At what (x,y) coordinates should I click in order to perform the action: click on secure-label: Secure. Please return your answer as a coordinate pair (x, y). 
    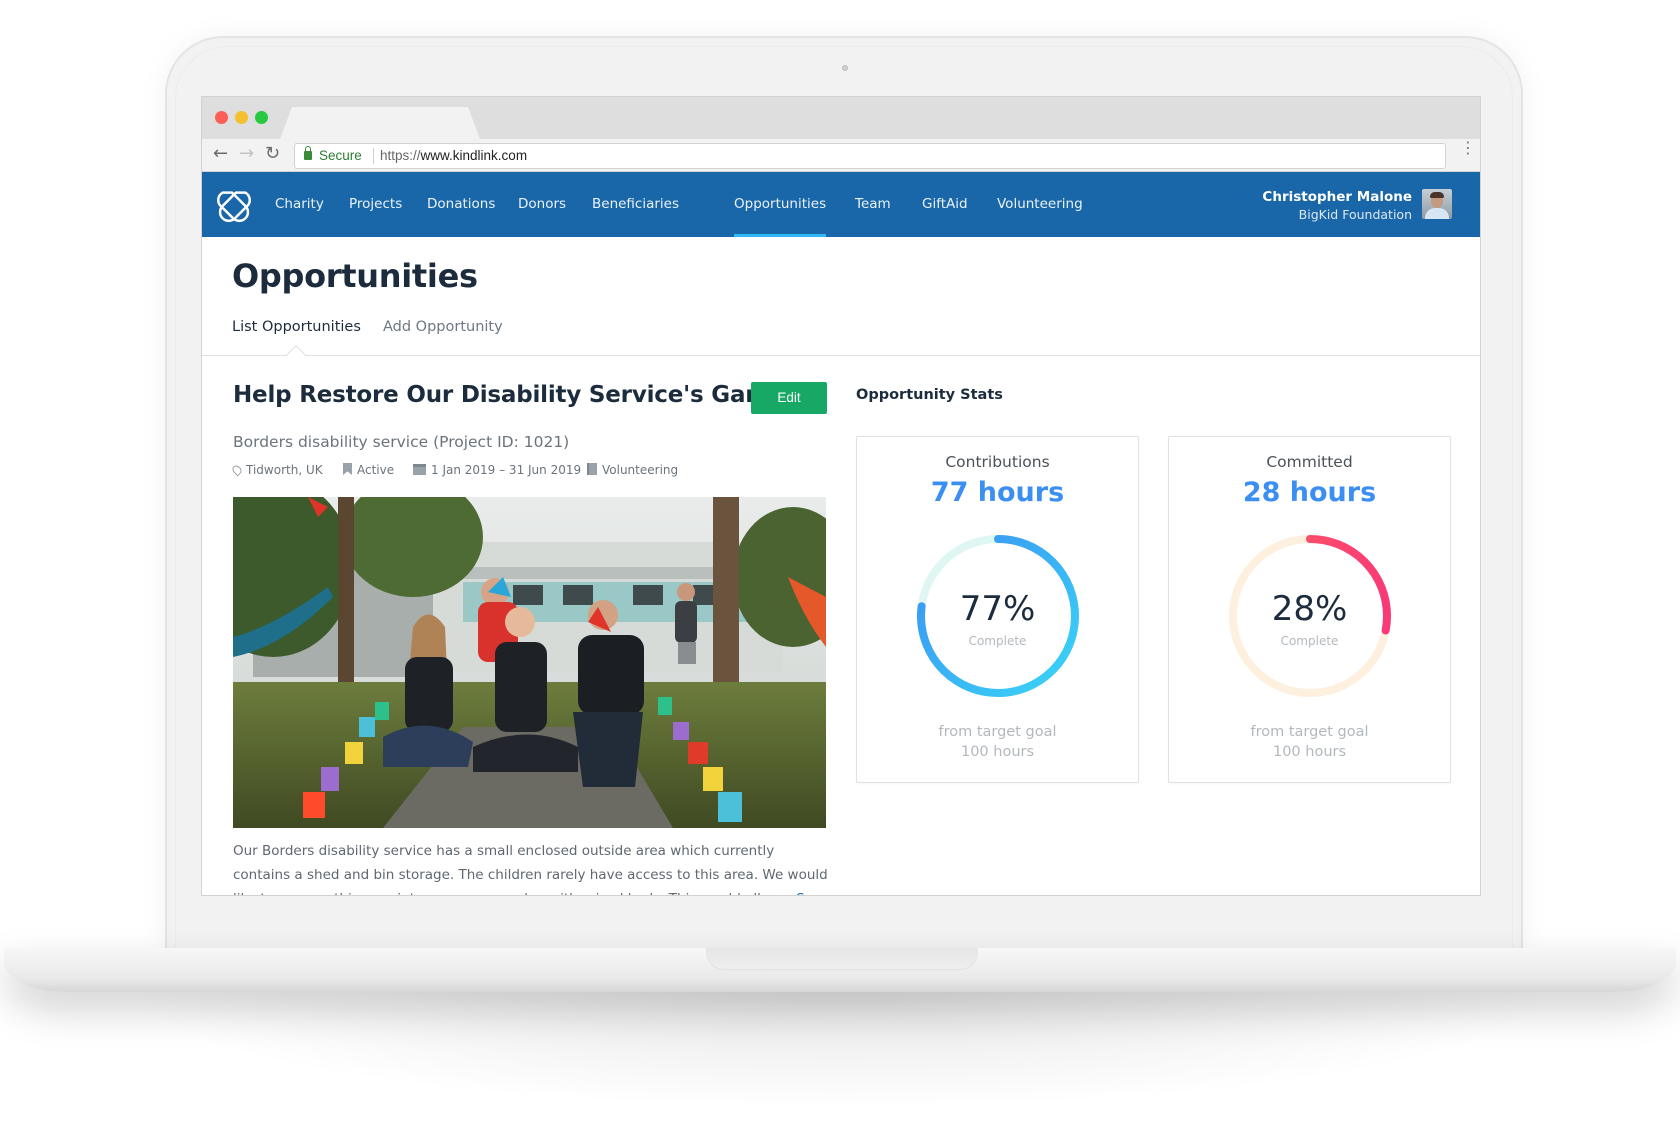
    Looking at the image, I should click on (340, 155).